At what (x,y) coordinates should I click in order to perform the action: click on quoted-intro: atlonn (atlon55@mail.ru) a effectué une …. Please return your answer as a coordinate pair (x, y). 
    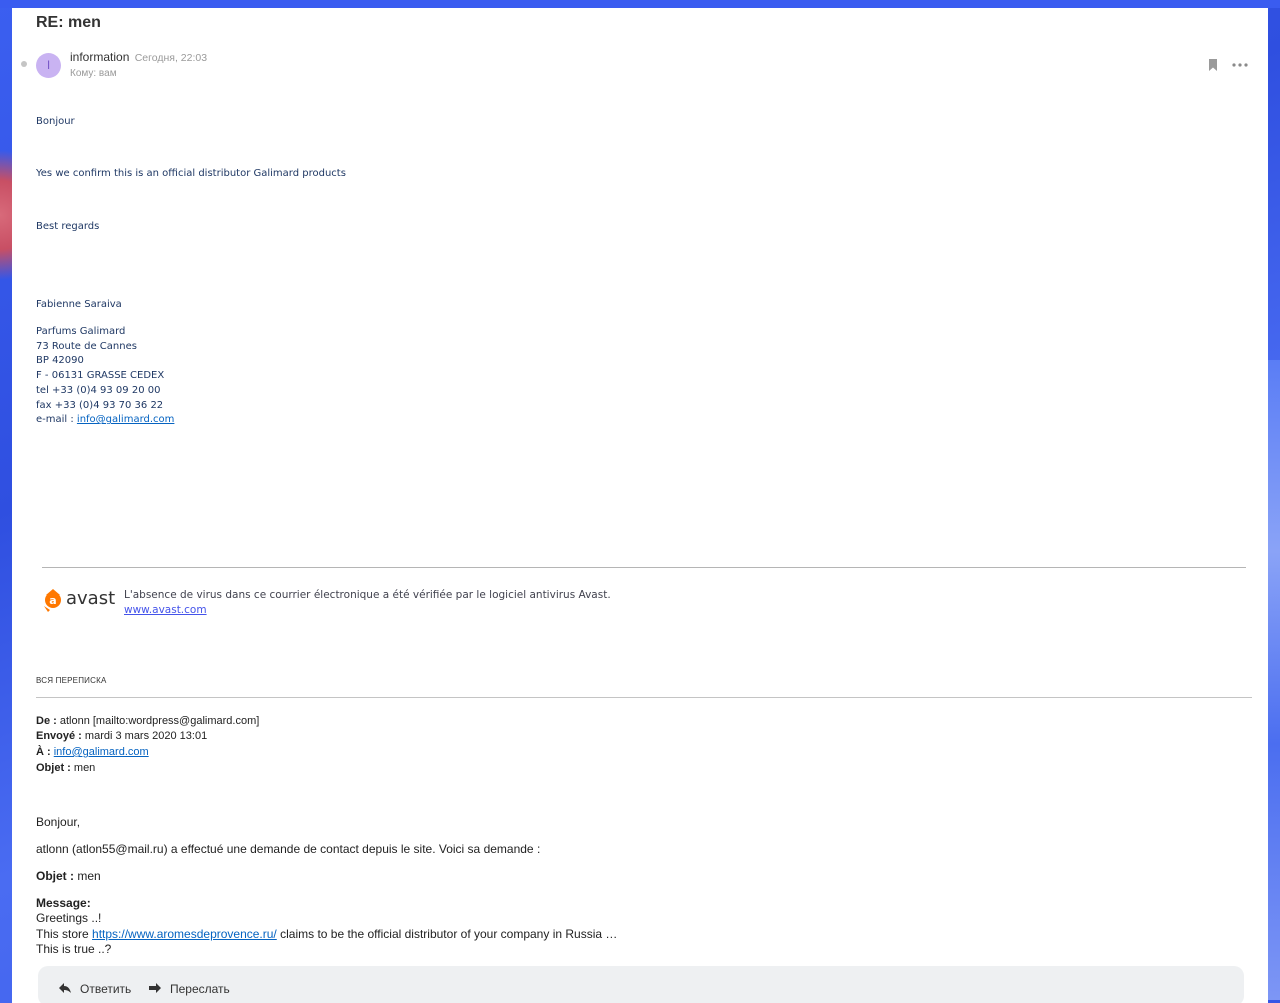
    Looking at the image, I should click on (288, 849).